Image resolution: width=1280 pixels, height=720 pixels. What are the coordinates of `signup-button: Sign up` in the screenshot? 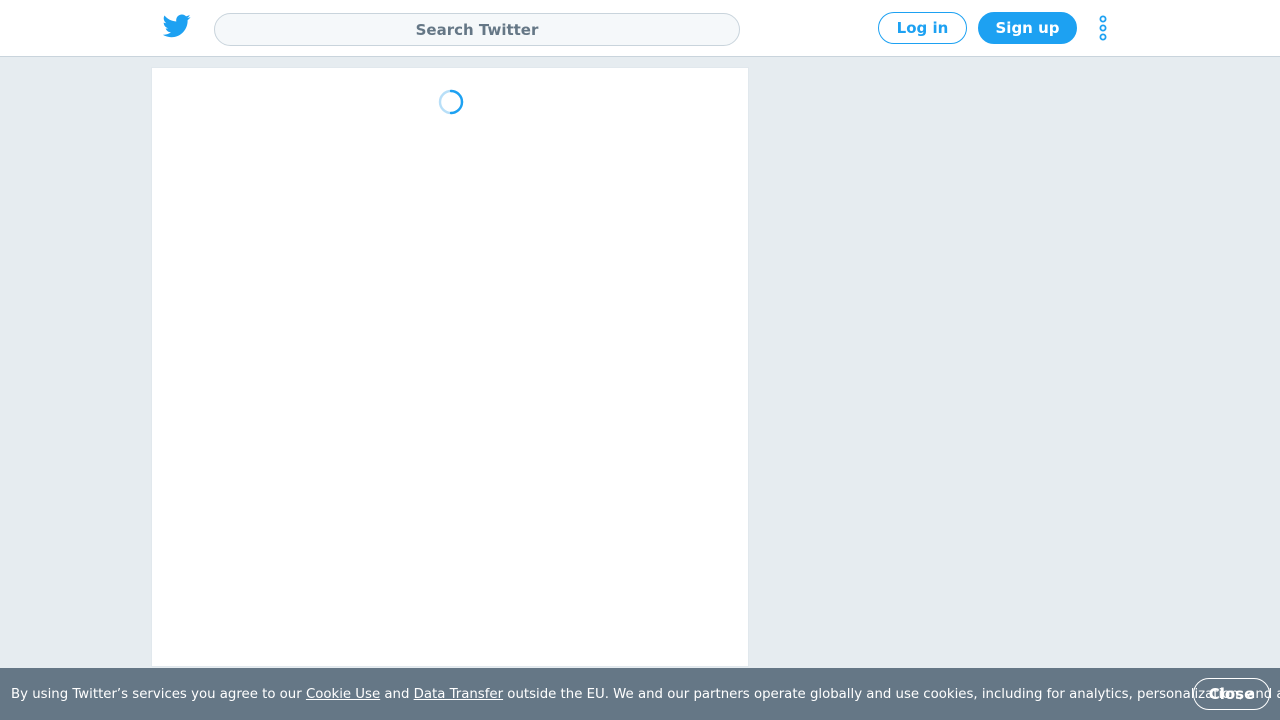 It's located at (1027, 28).